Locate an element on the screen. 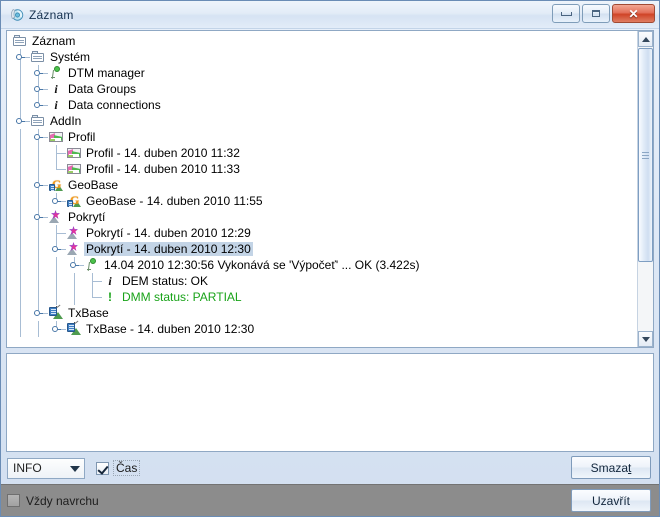  tree-node-label: DTM manager is located at coordinates (106, 73).